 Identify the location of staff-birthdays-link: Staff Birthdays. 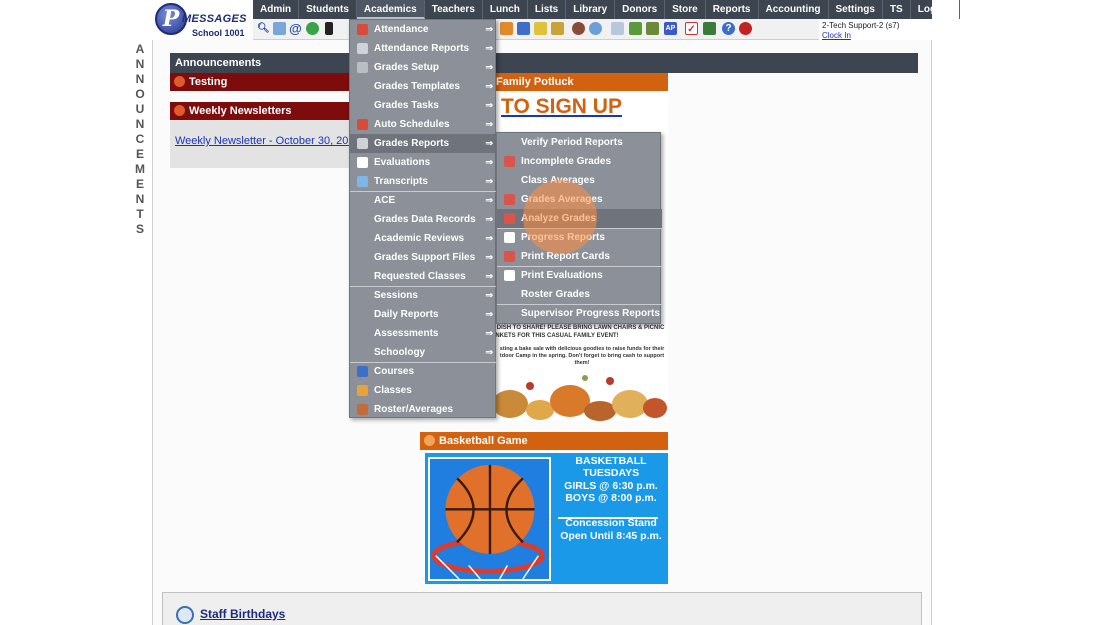
(242, 614).